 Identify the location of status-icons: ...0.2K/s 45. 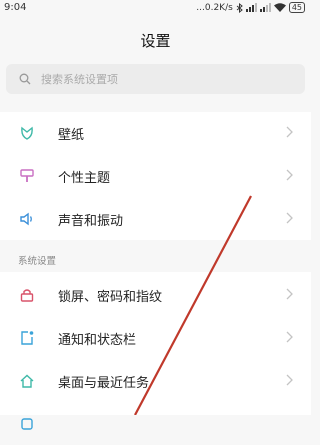
(250, 7).